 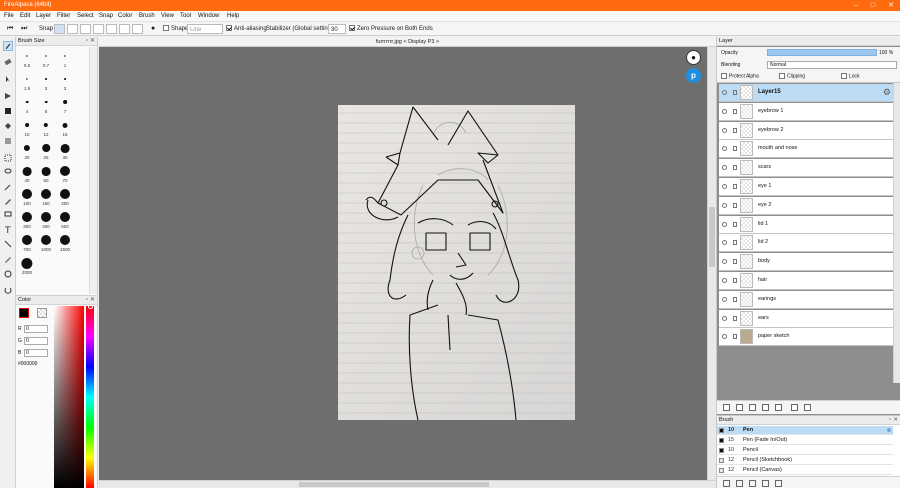 What do you see at coordinates (806, 111) in the screenshot?
I see `layer-row: eyebrow 1` at bounding box center [806, 111].